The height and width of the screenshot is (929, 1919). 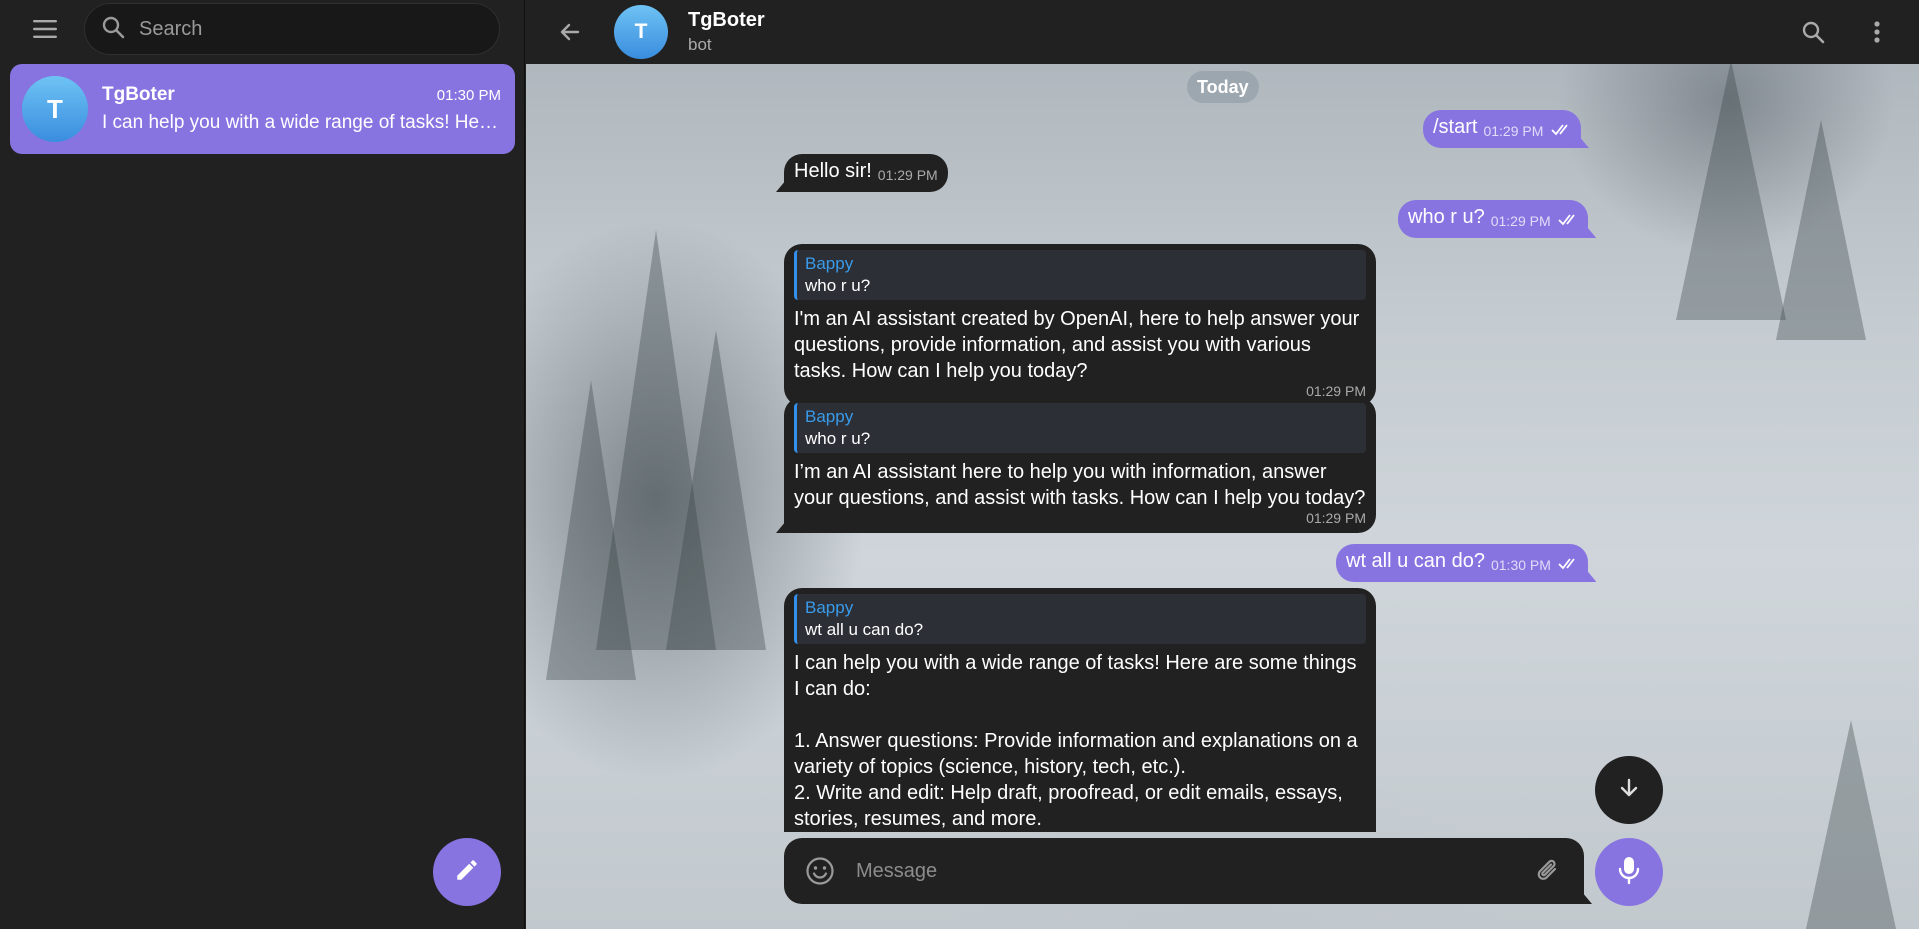 I want to click on reply-text: wt all u can do?, so click(x=864, y=629).